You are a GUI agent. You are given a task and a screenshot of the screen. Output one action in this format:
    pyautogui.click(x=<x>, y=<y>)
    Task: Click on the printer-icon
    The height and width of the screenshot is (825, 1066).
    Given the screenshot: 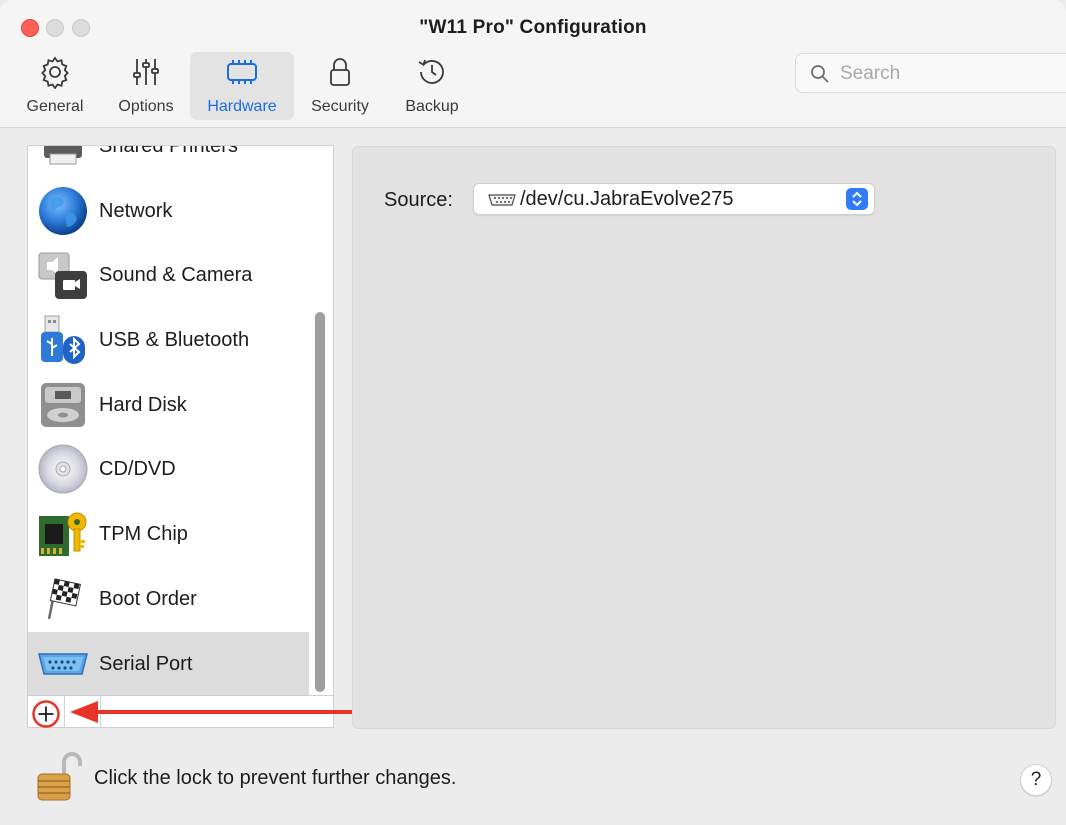 What is the action you would take?
    pyautogui.click(x=63, y=159)
    